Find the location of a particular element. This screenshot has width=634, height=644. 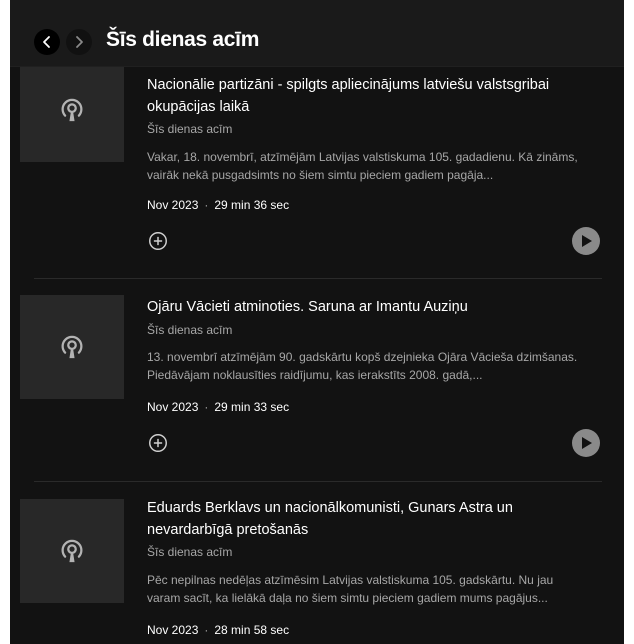

episode-duration: 28 min 58 sec is located at coordinates (252, 630).